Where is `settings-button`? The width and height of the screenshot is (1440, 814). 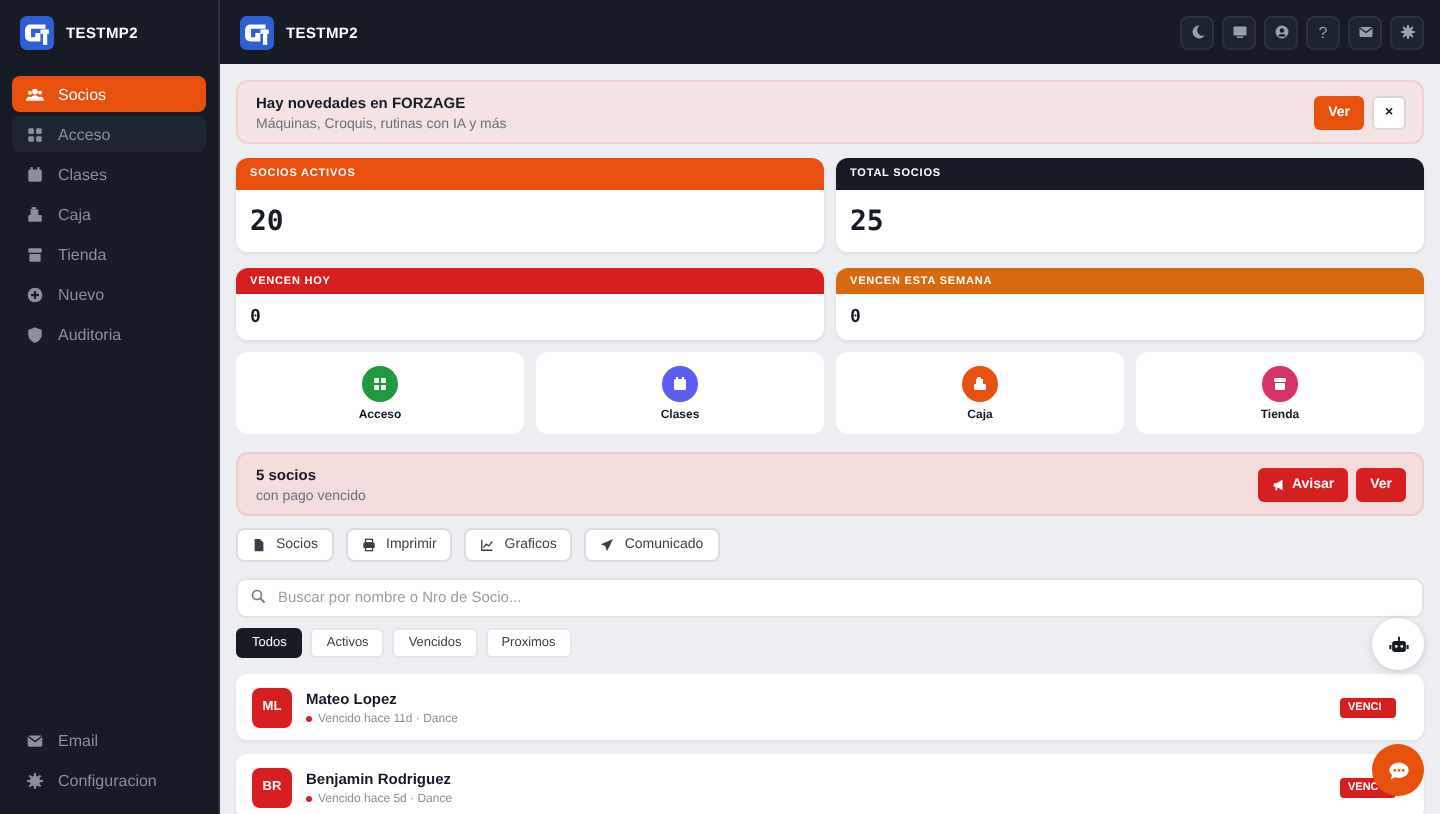
settings-button is located at coordinates (1407, 32).